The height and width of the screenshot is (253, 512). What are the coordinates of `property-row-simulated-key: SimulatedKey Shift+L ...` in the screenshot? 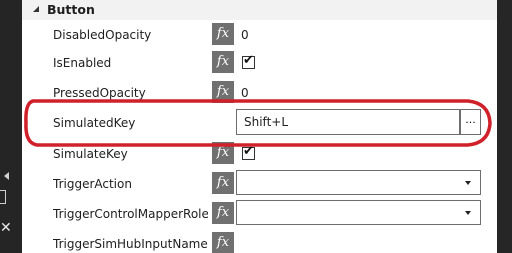 It's located at (259, 123).